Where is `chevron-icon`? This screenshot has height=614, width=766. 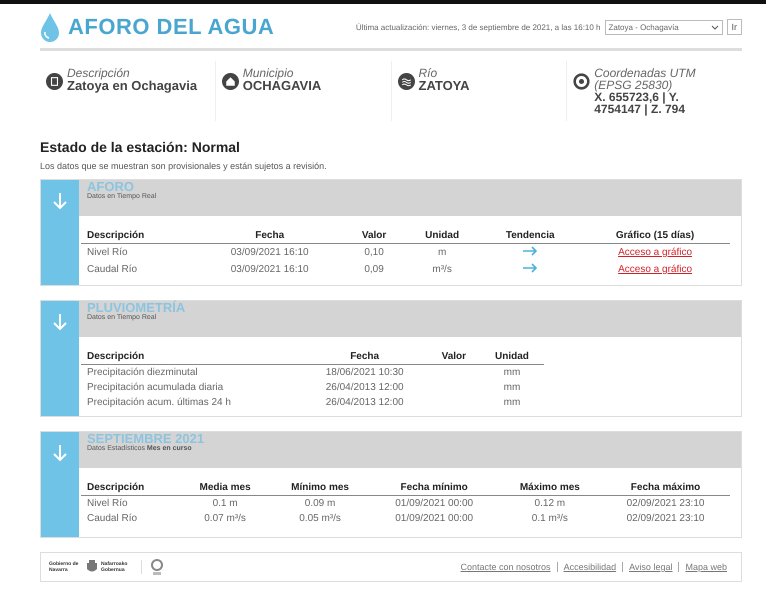 chevron-icon is located at coordinates (714, 27).